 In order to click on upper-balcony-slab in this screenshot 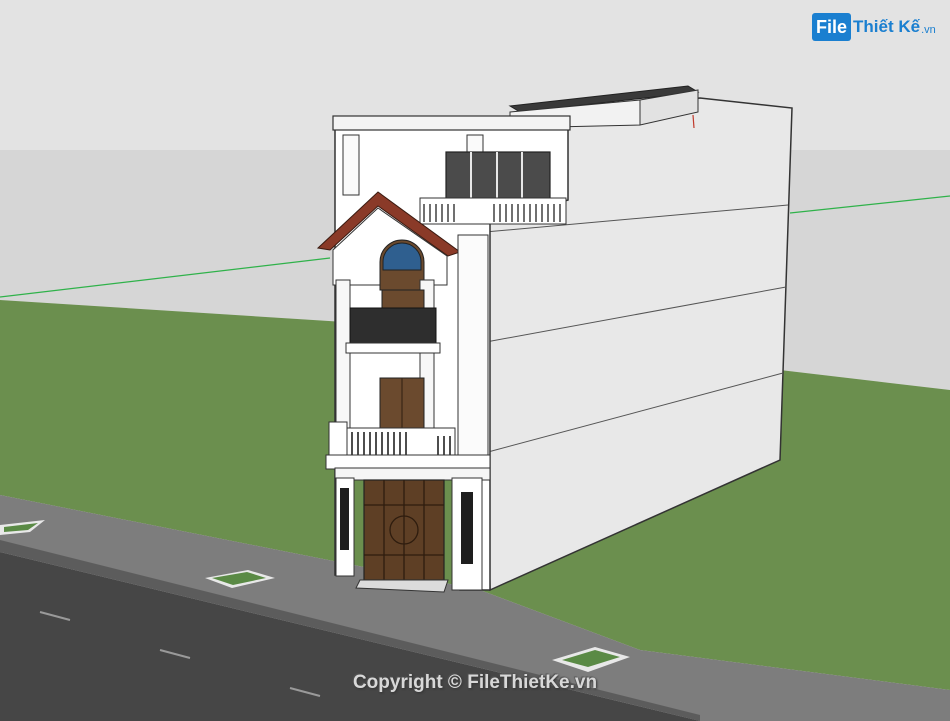, I will do `click(393, 348)`.